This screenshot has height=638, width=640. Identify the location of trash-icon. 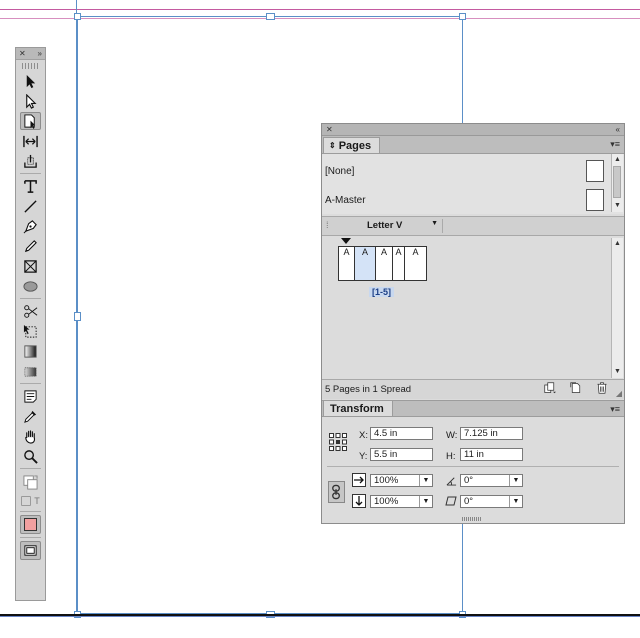
(602, 388).